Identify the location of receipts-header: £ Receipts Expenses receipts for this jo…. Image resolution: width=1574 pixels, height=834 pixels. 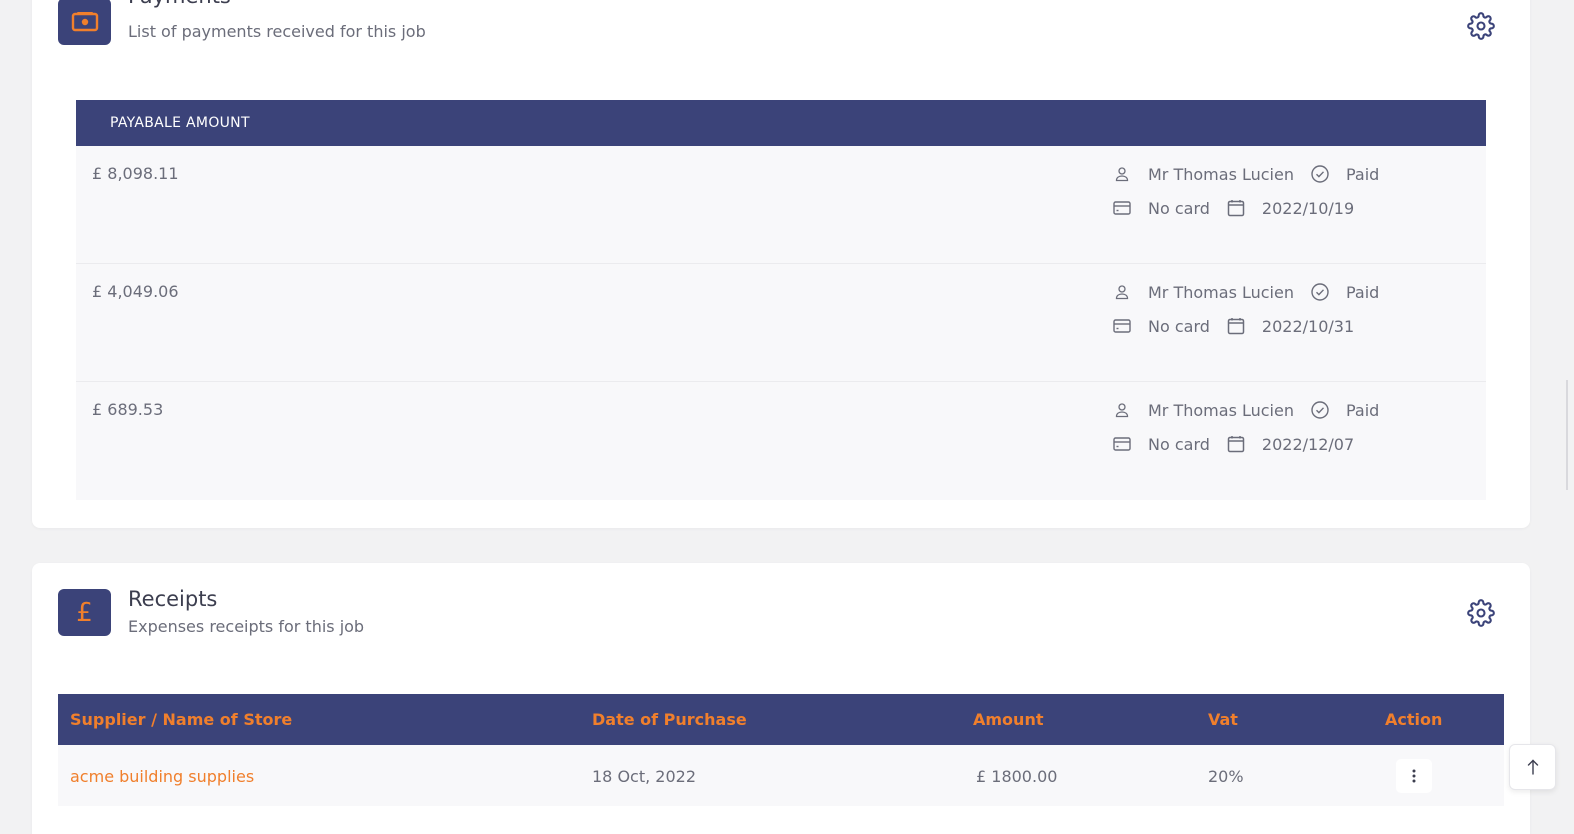
(781, 618).